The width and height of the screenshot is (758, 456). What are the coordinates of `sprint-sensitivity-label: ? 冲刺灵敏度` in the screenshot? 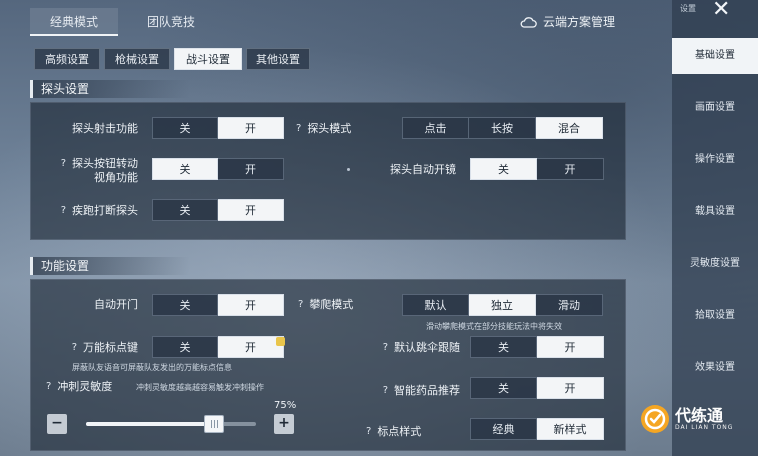 It's located at (79, 387).